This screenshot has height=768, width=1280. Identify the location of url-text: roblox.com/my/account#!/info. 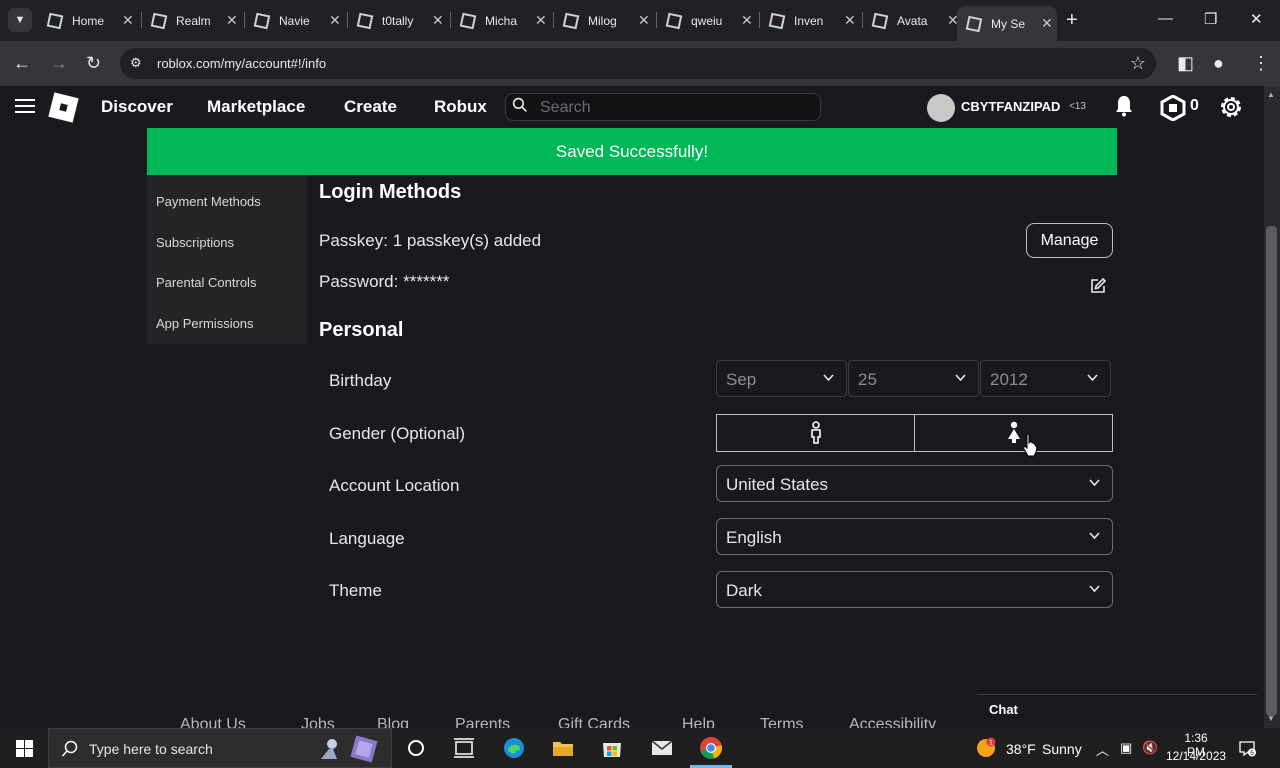
(241, 63).